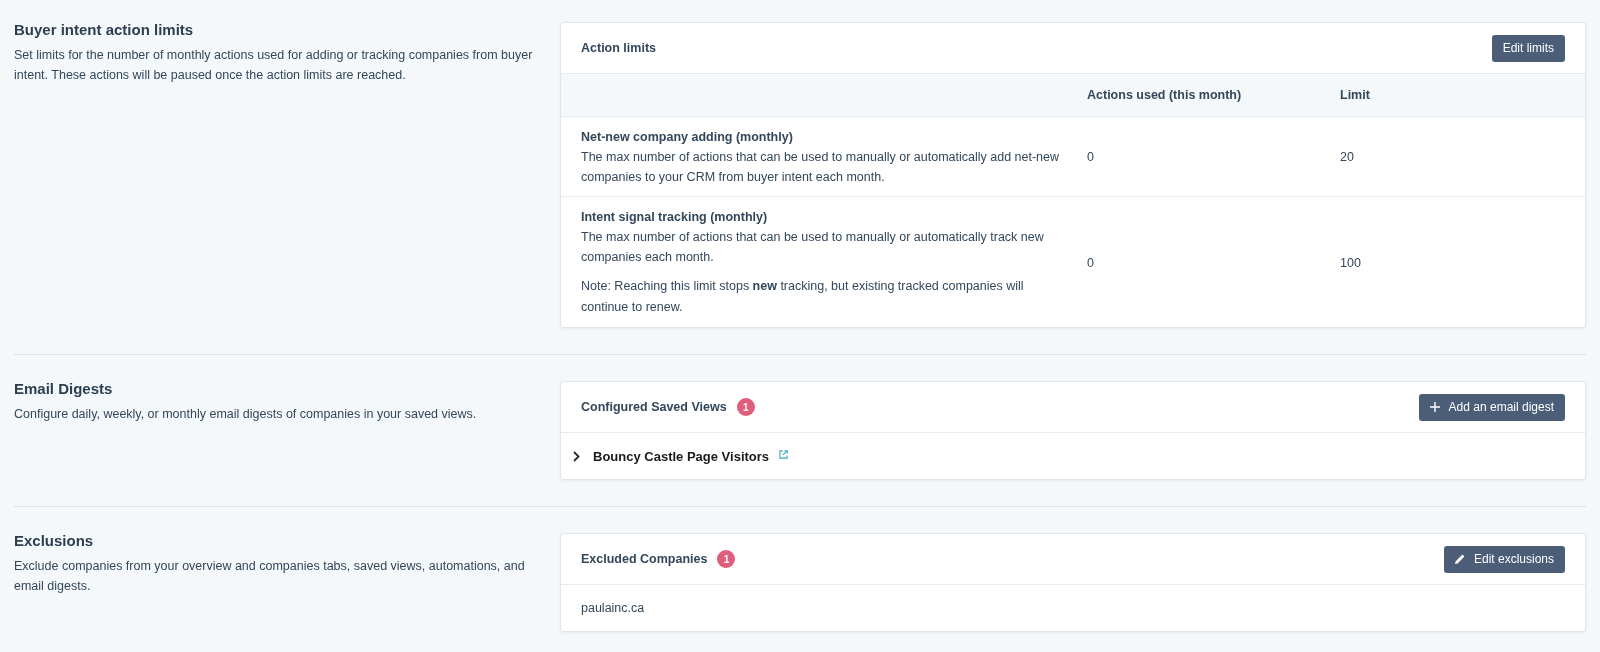 The image size is (1600, 652). I want to click on edit-limits-button: Edit limits, so click(1528, 48).